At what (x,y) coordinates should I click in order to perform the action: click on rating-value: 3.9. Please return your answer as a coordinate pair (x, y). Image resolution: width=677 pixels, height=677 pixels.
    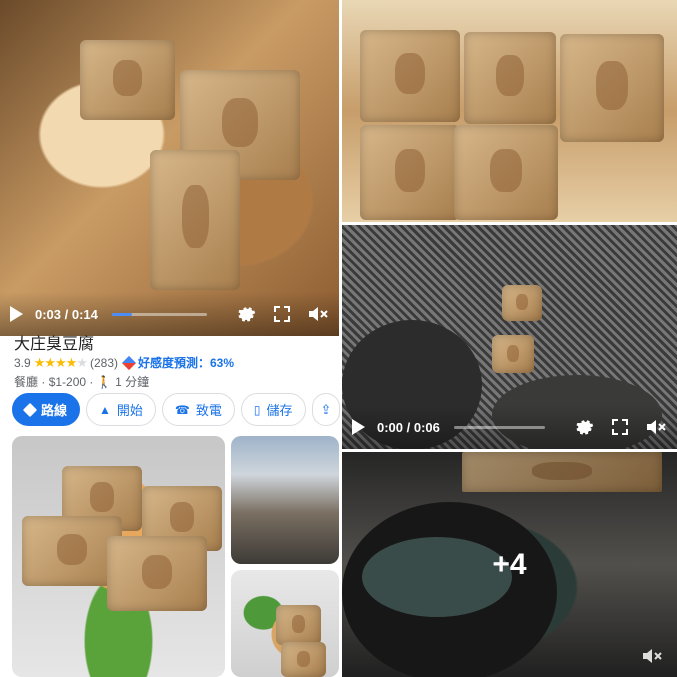
    Looking at the image, I should click on (22, 362).